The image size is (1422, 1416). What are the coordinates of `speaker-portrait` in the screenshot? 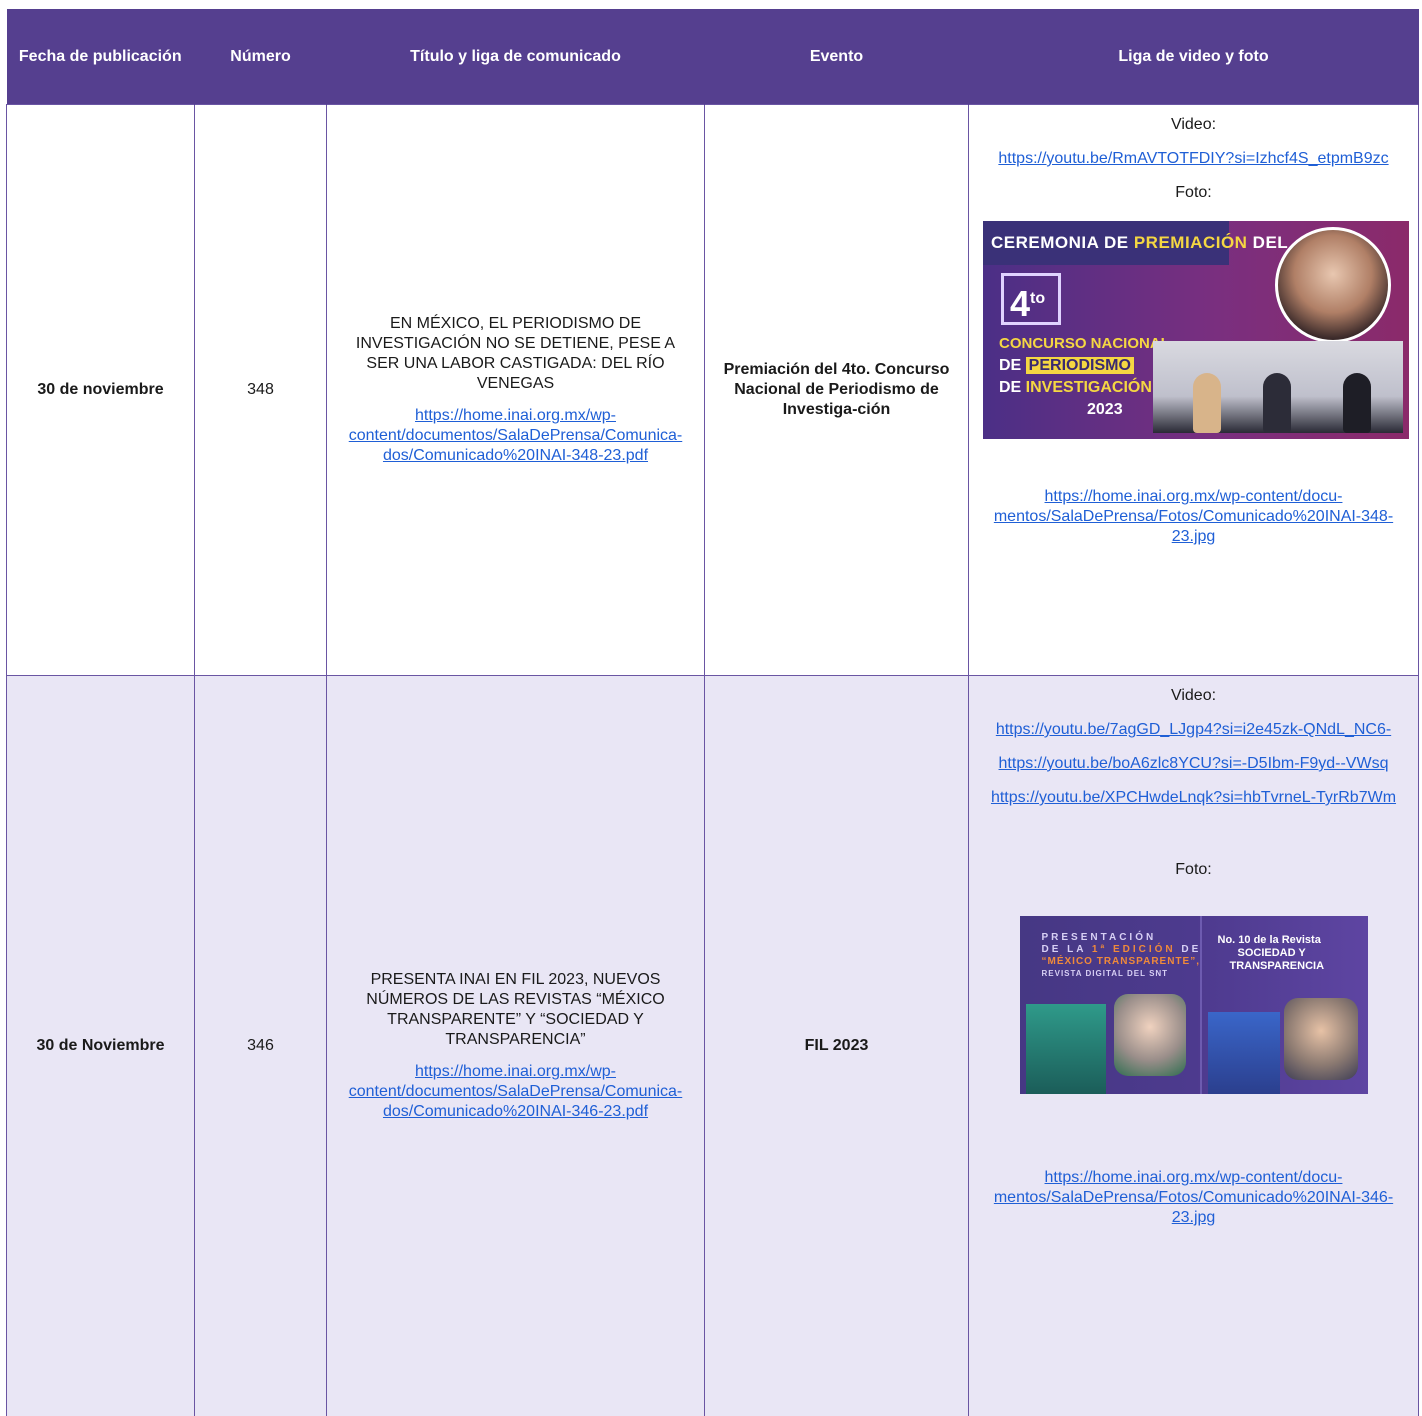 It's located at (1333, 285).